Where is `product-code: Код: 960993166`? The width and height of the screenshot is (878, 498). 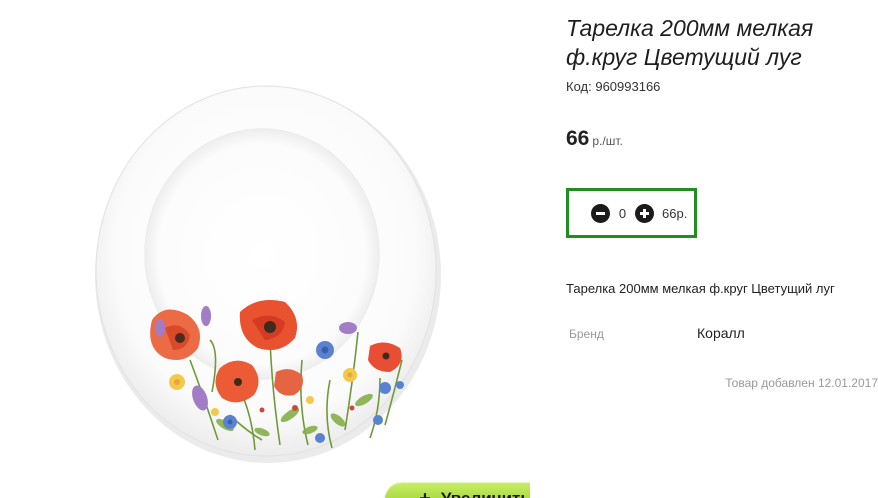 product-code: Код: 960993166 is located at coordinates (722, 86).